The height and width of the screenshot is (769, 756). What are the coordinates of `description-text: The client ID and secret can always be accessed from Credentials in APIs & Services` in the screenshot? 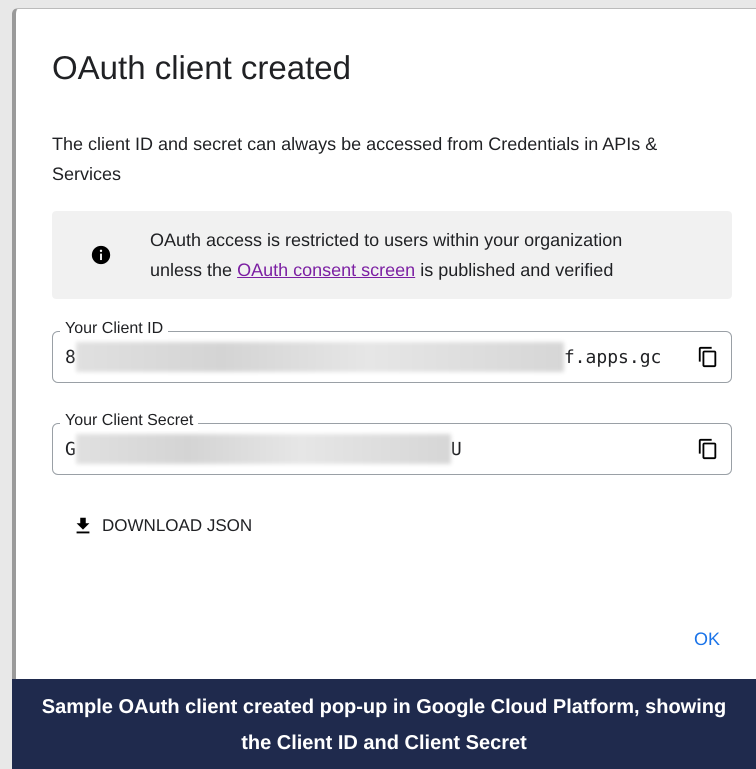 It's located at (355, 159).